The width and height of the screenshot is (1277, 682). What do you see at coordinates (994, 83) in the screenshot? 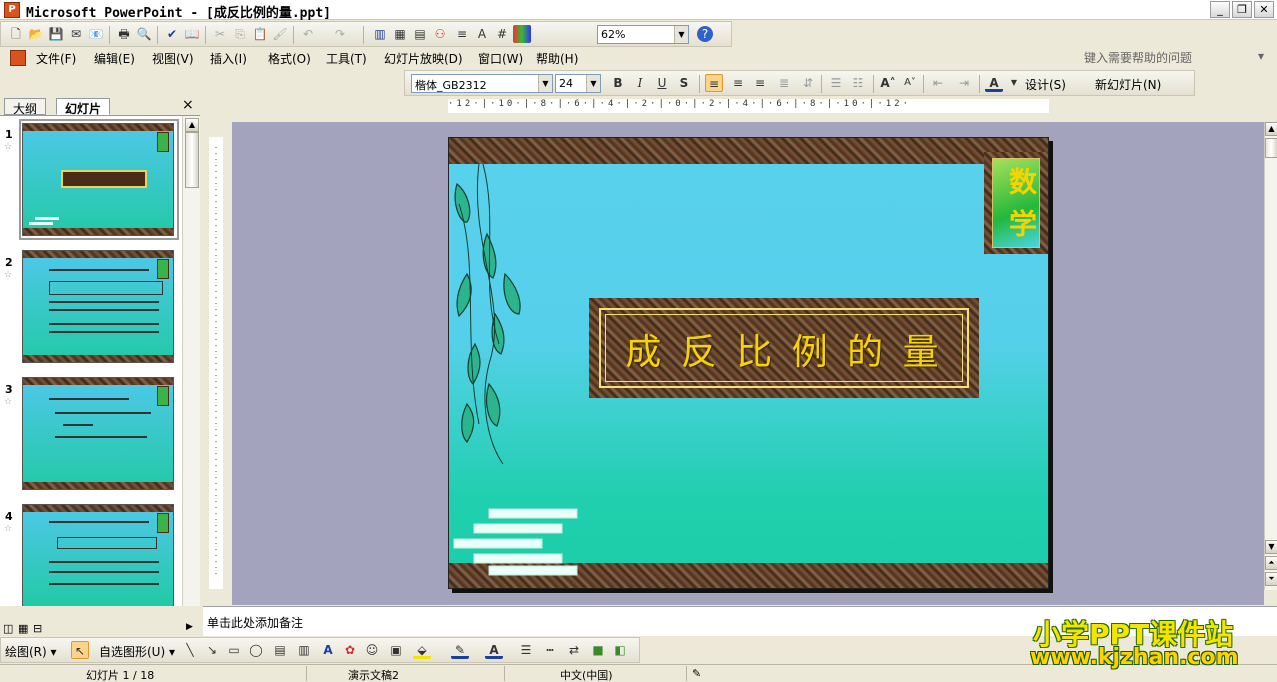
I see `font-color-icon: A` at bounding box center [994, 83].